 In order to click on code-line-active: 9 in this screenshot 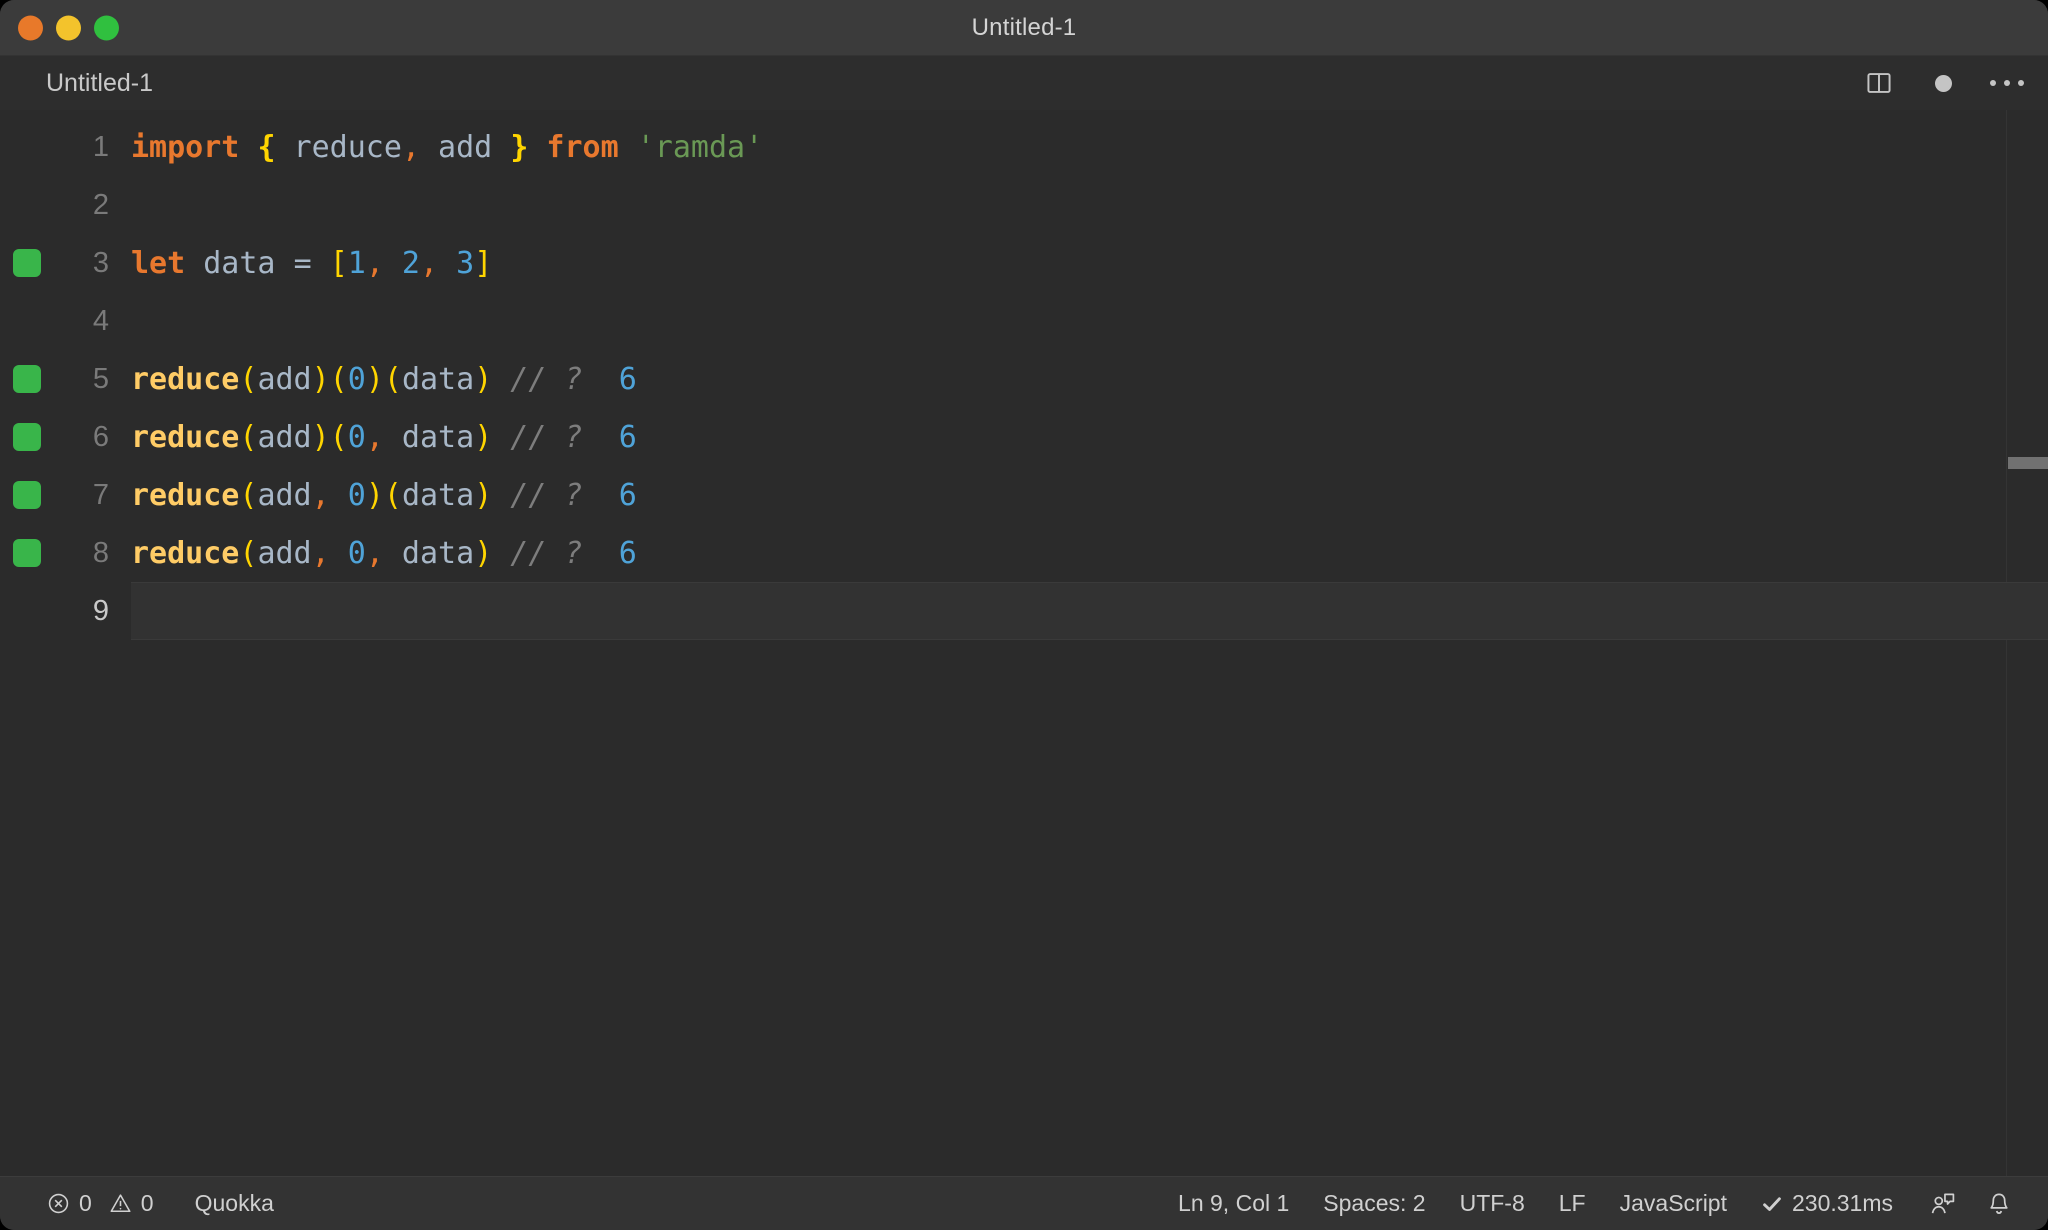, I will do `click(1024, 611)`.